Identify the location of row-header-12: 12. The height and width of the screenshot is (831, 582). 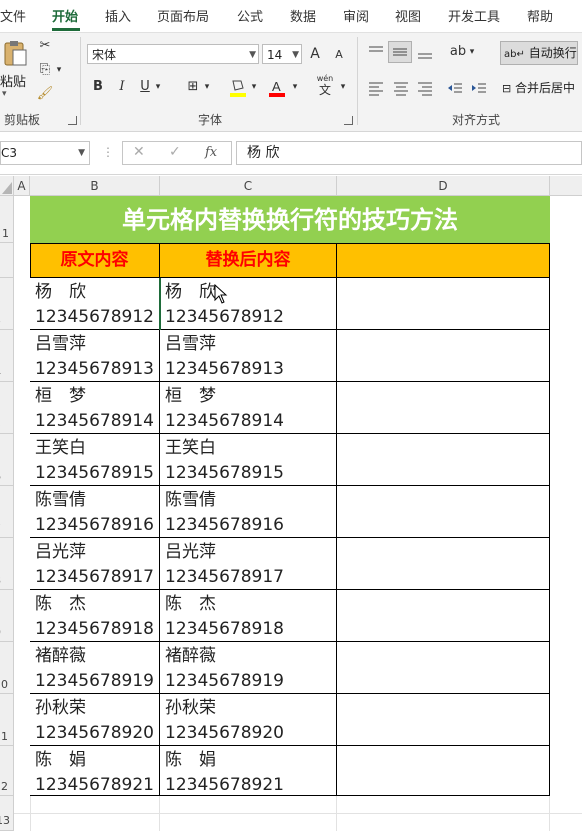
(7, 771).